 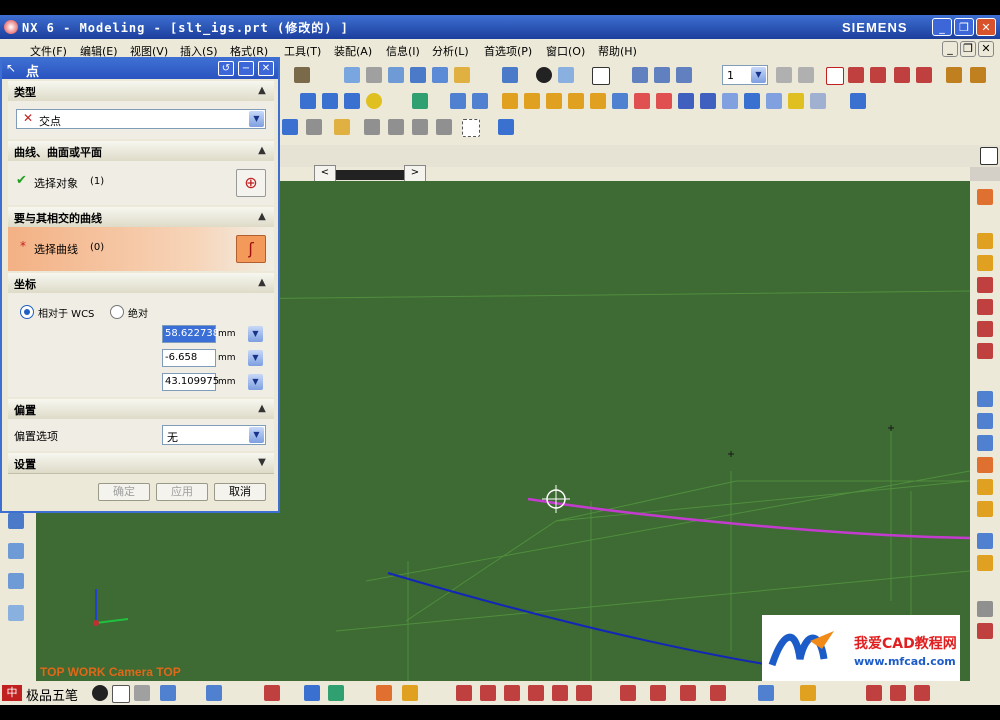 What do you see at coordinates (450, 51) in the screenshot?
I see `menu-analysis: 分析(L)` at bounding box center [450, 51].